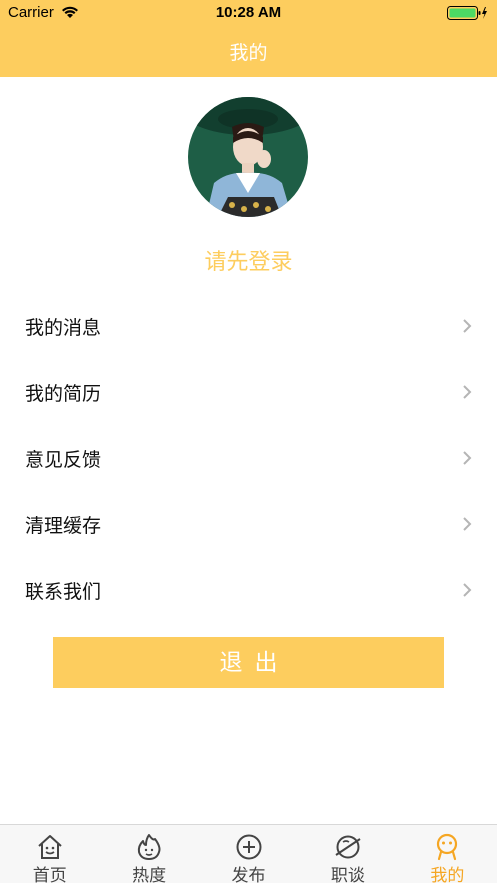  What do you see at coordinates (248, 326) in the screenshot?
I see `menu-item-messages: 我的消息` at bounding box center [248, 326].